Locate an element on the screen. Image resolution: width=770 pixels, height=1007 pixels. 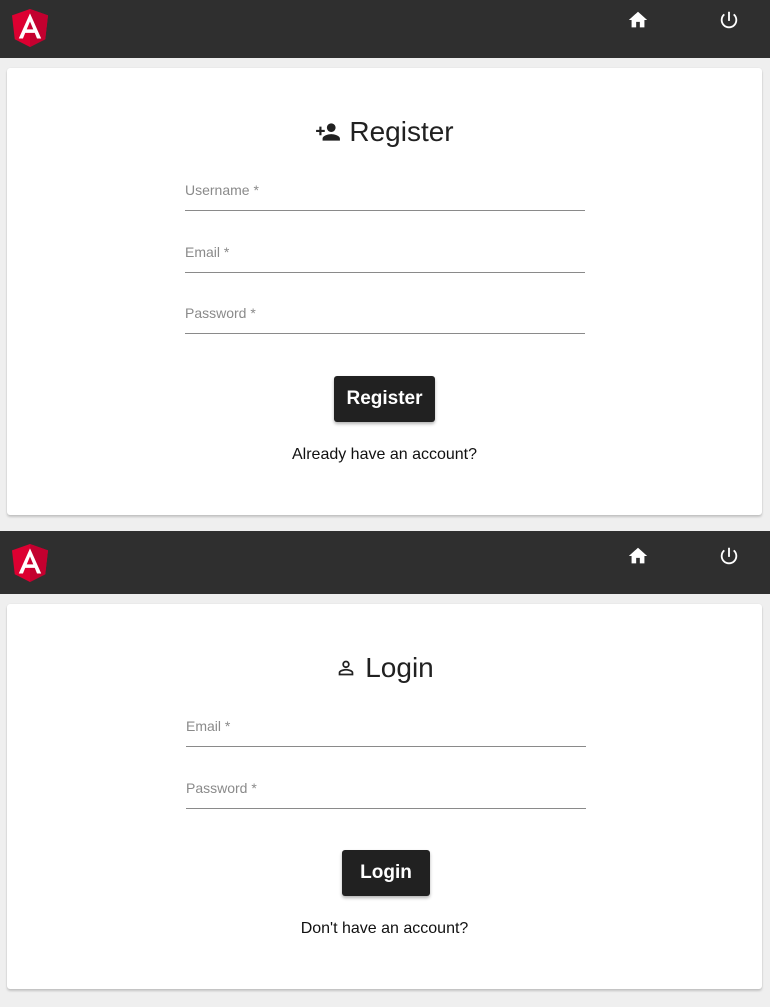
login-password-field is located at coordinates (386, 788).